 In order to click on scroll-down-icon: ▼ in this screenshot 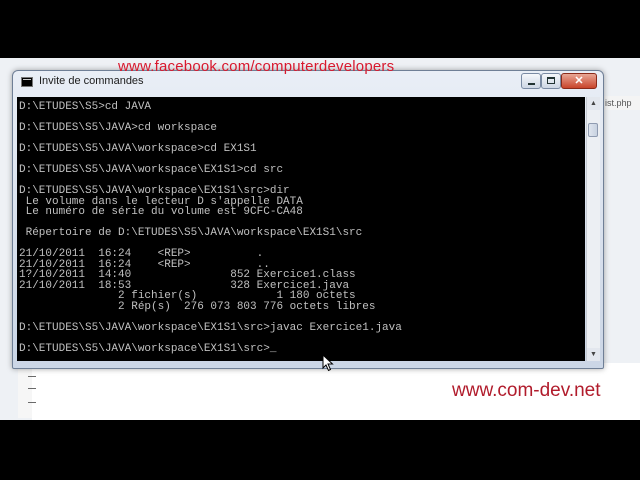, I will do `click(593, 354)`.